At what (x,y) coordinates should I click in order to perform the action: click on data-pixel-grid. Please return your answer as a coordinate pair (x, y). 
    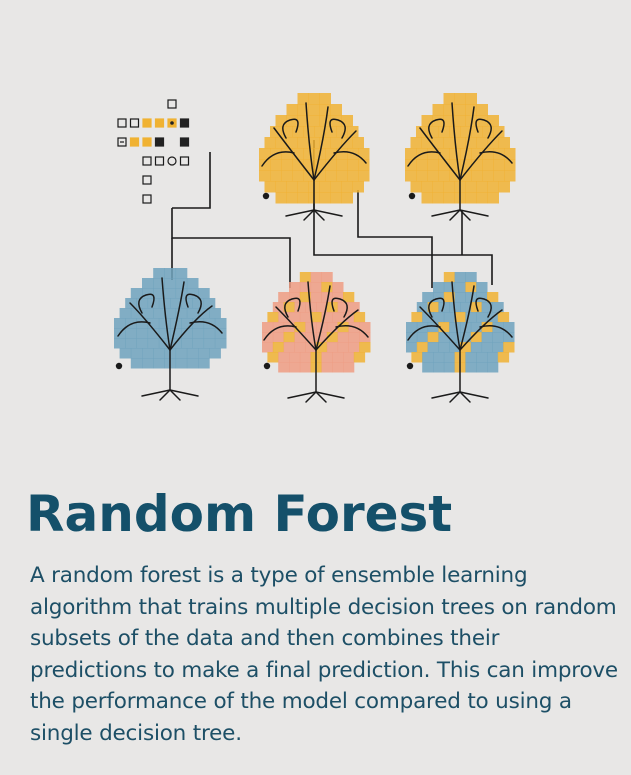
    Looking at the image, I should click on (153, 151).